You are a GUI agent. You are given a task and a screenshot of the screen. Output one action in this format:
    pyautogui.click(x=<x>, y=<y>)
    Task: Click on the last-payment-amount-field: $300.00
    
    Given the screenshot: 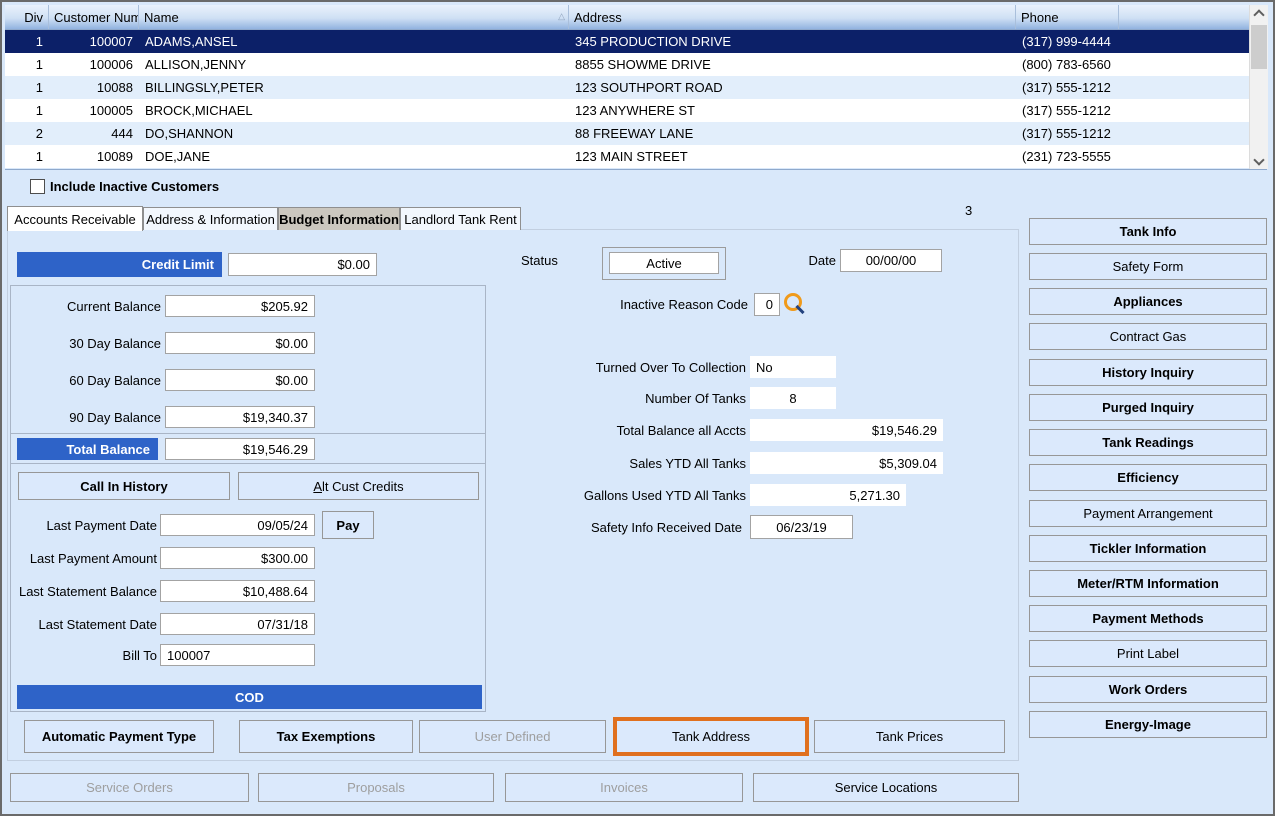 What is the action you would take?
    pyautogui.click(x=237, y=558)
    